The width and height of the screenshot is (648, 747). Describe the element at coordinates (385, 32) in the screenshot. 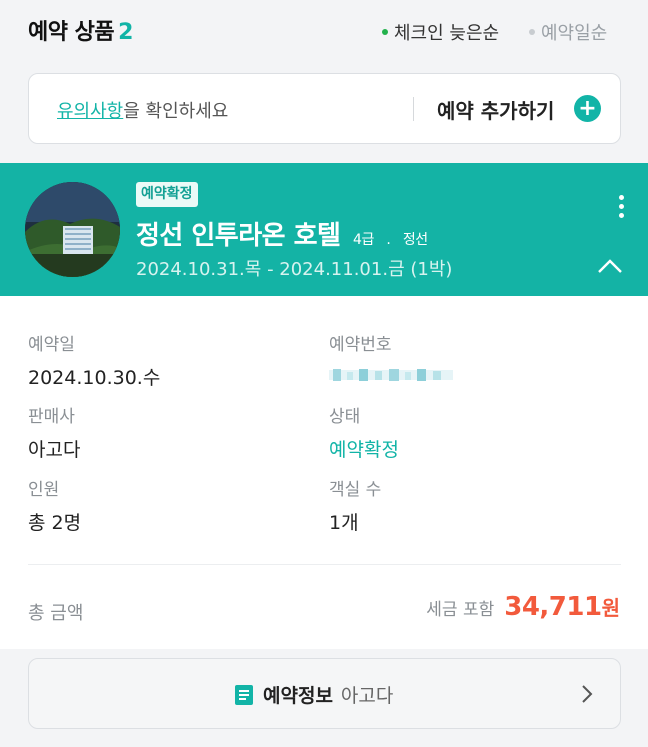

I see `selected-dot-icon` at that location.